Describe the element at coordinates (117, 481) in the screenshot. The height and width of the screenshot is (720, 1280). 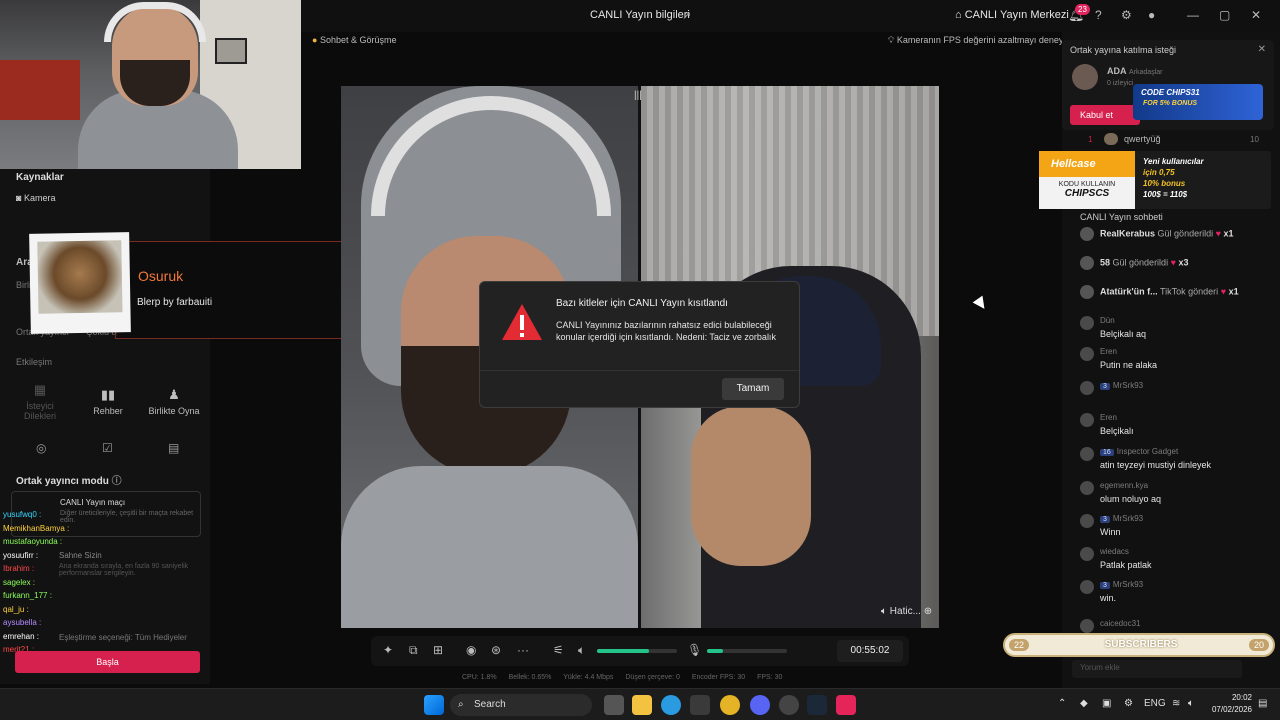
I see `info-icon: ⓘ` at that location.